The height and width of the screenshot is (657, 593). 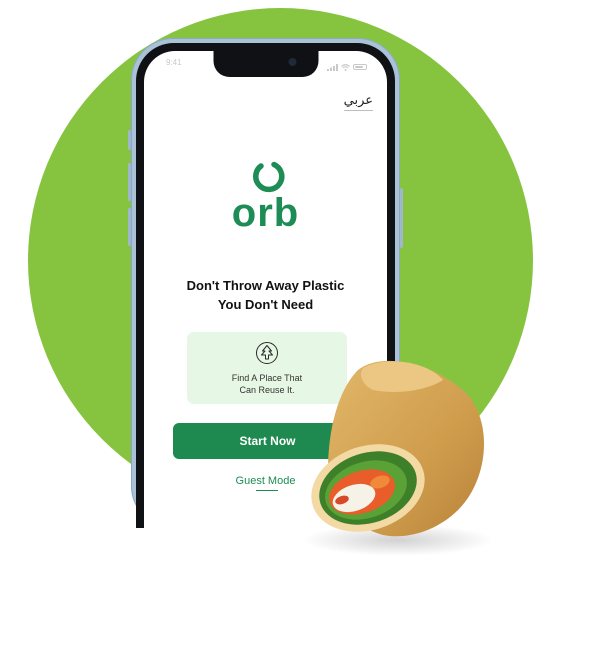 What do you see at coordinates (265, 295) in the screenshot?
I see `headline: Don't Throw Away Plastic You Don't Need` at bounding box center [265, 295].